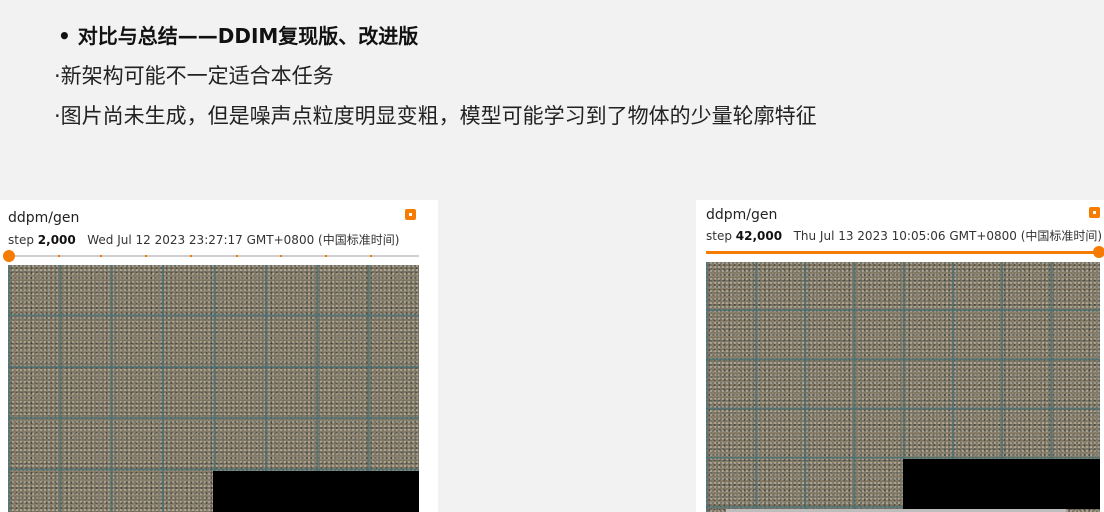  Describe the element at coordinates (435, 116) in the screenshot. I see `summary-line-noise: ·图片尚未生成，但是噪声点粒度明显变粗，模型可能学习到了物体的少量轮廓特征` at that location.